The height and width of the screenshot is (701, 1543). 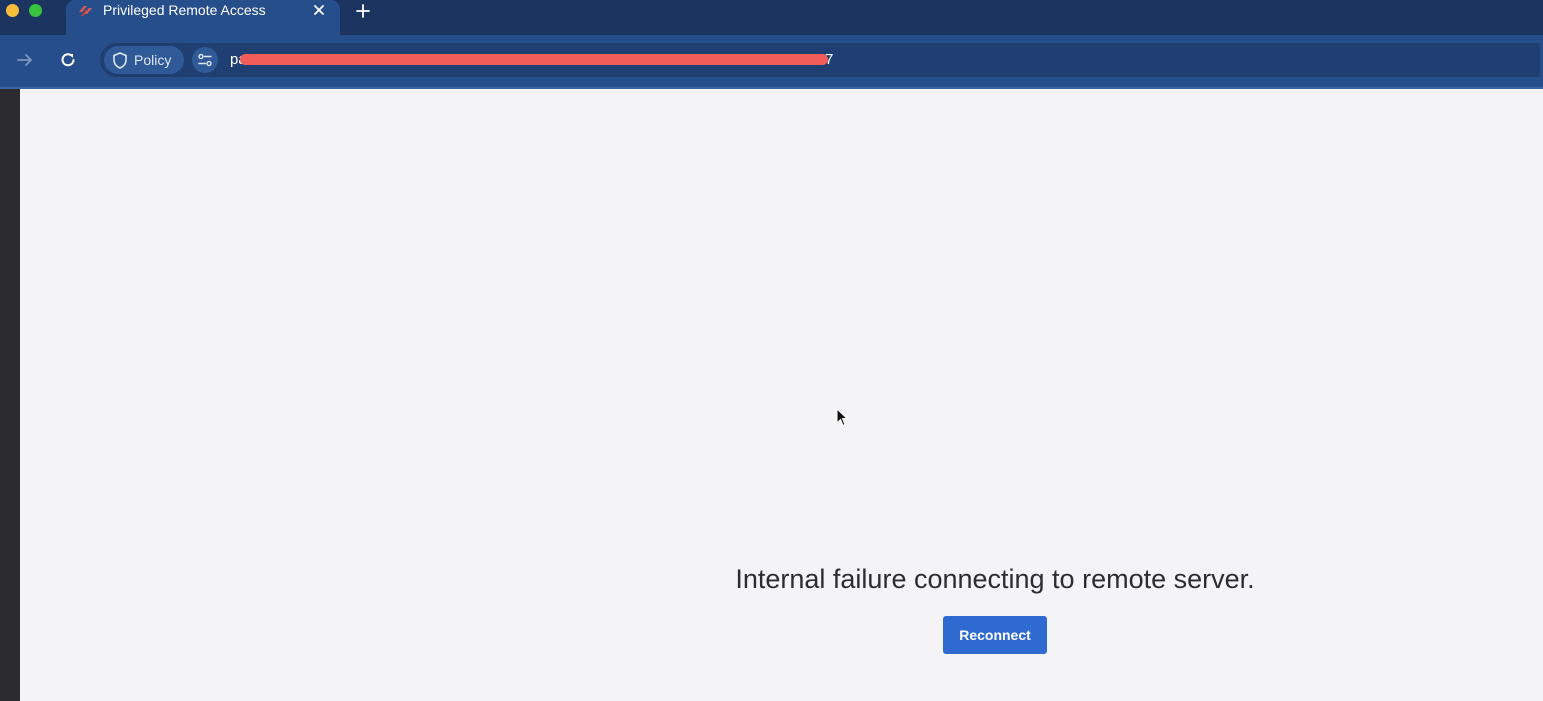 I want to click on maximize-window-button, so click(x=35, y=10).